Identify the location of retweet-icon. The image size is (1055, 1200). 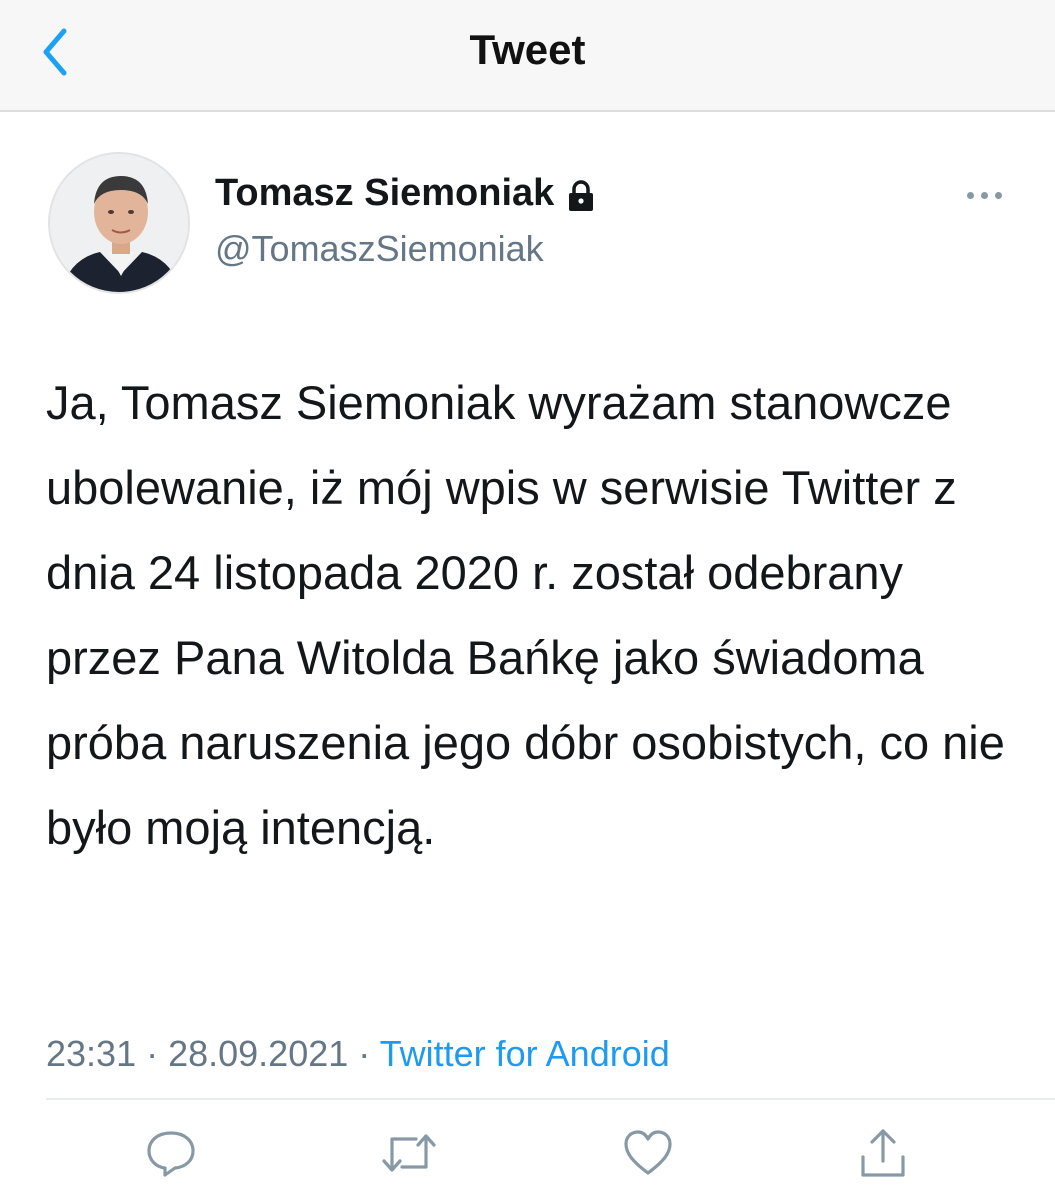
(409, 1153).